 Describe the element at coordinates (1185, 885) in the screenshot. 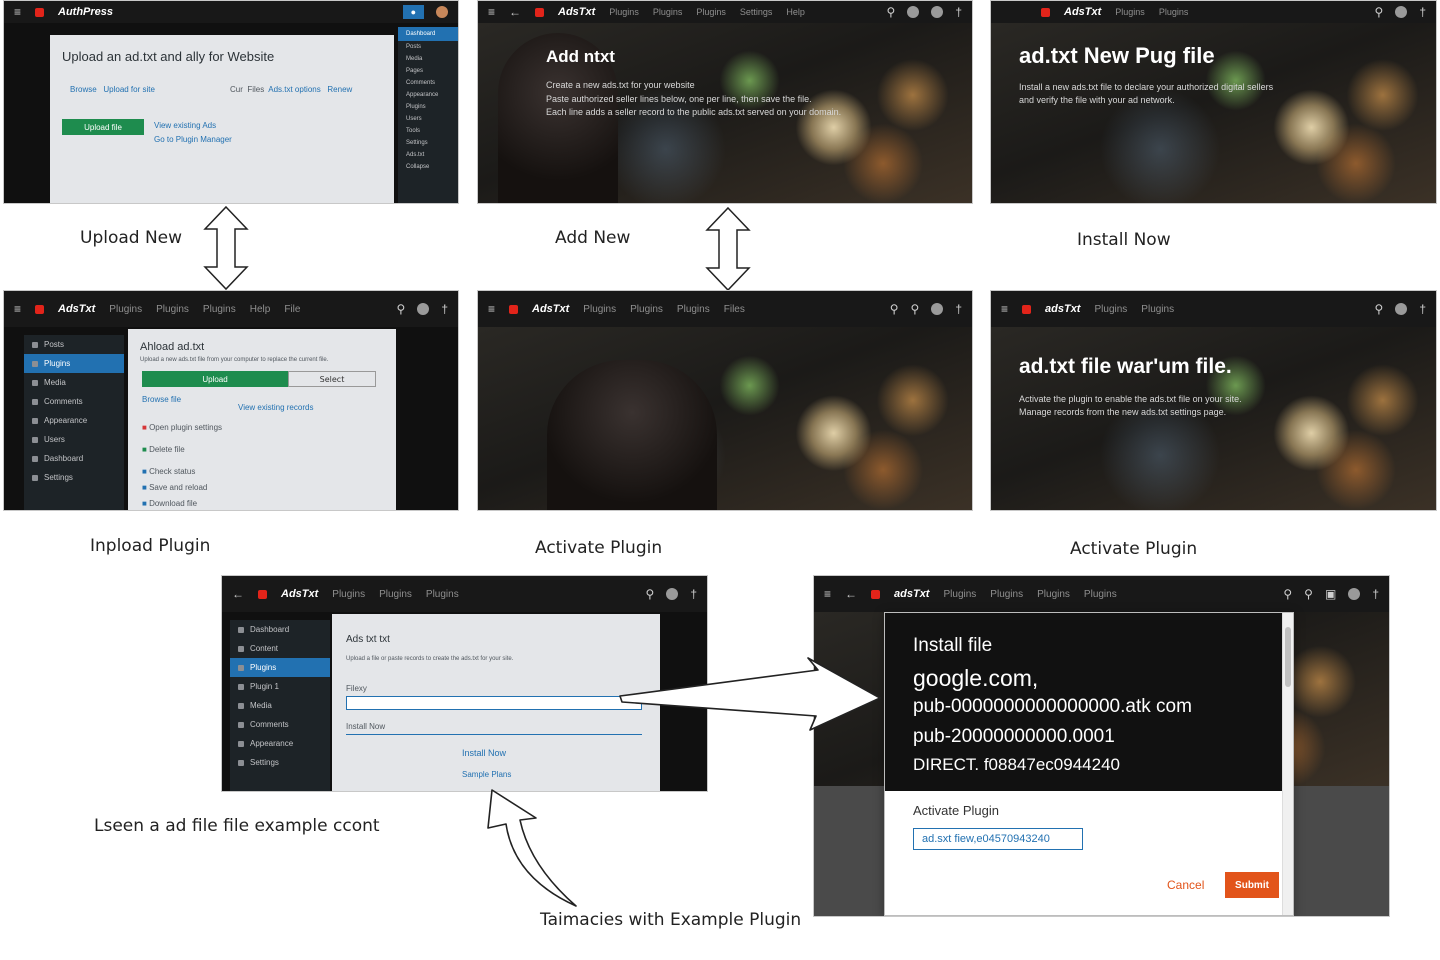

I see `cancel-button: Cancel` at that location.